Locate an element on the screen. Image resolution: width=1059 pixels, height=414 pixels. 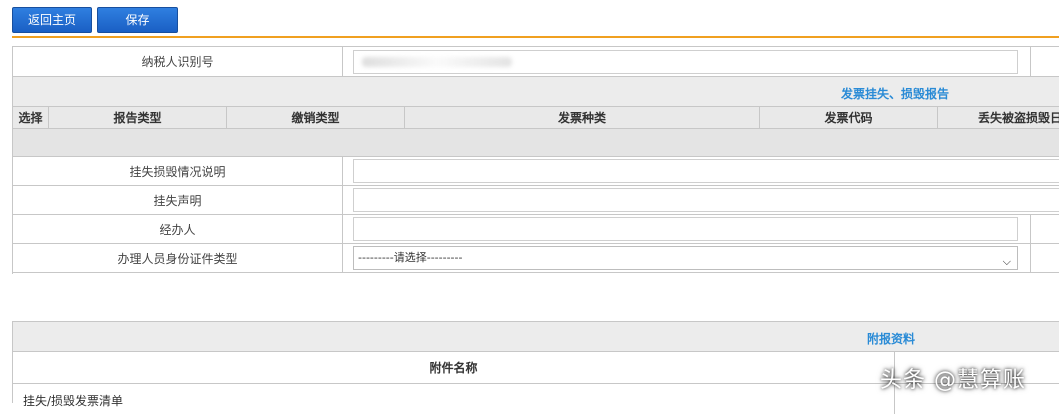
chevron-down-icon: ⌵ is located at coordinates (1006, 261).